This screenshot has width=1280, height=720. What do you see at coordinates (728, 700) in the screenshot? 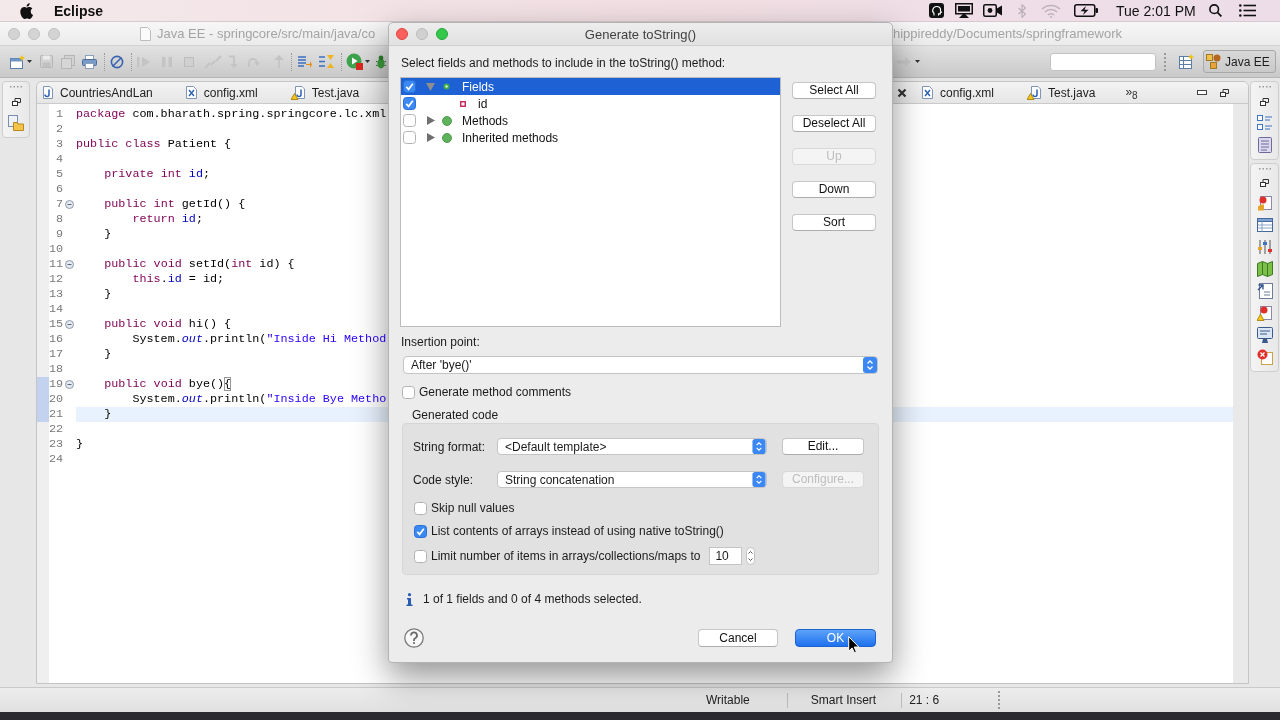
I see `edit-mode-label: Writable` at bounding box center [728, 700].